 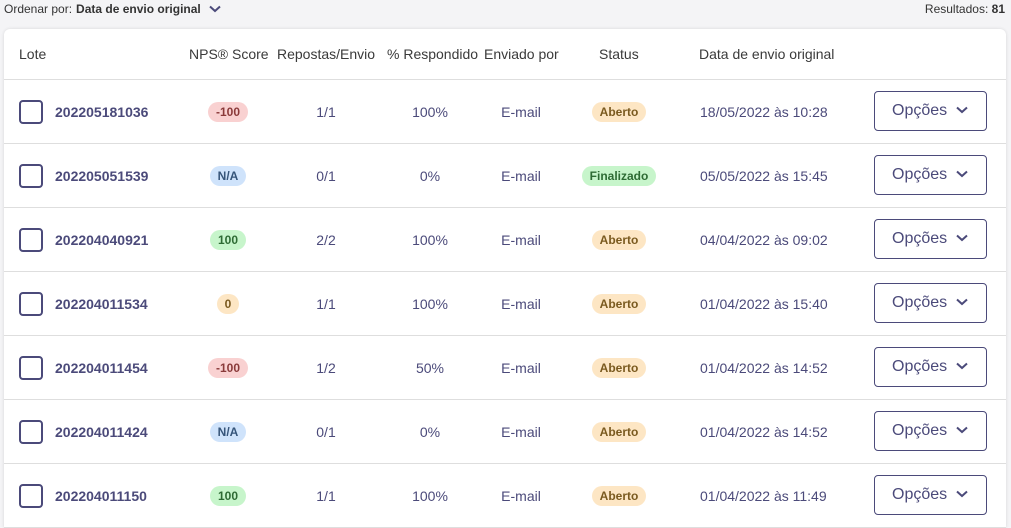 What do you see at coordinates (766, 54) in the screenshot?
I see `header-data-envio: Data de envio original` at bounding box center [766, 54].